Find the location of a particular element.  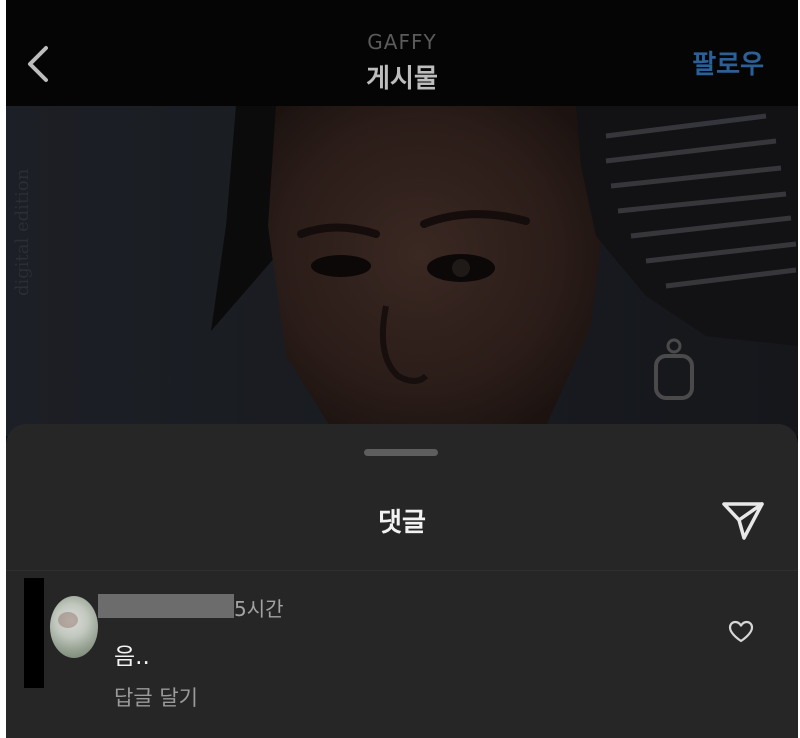

account-name: GAFFY is located at coordinates (402, 42).